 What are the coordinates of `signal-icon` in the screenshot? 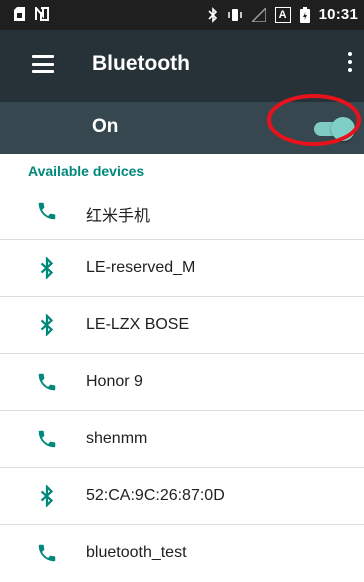 It's located at (258, 14).